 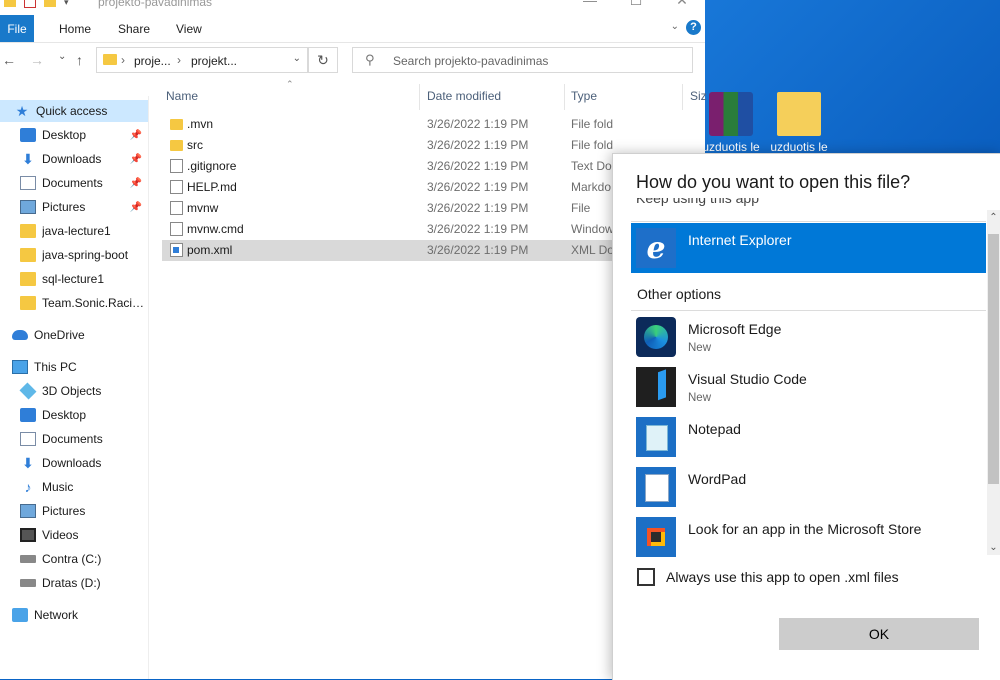 What do you see at coordinates (717, 479) in the screenshot?
I see `app-name: WordPad` at bounding box center [717, 479].